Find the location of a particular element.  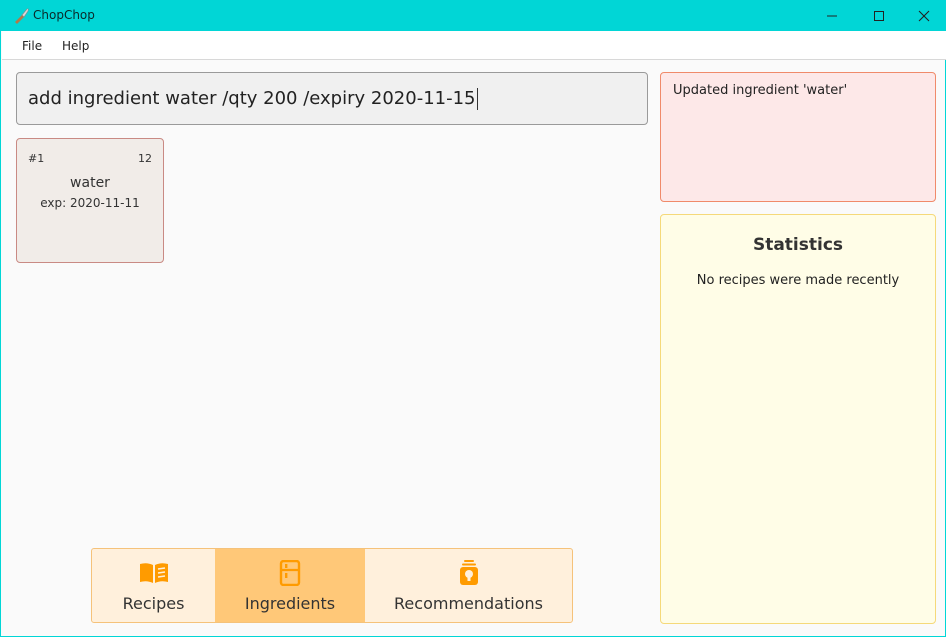

close-button is located at coordinates (923, 16).